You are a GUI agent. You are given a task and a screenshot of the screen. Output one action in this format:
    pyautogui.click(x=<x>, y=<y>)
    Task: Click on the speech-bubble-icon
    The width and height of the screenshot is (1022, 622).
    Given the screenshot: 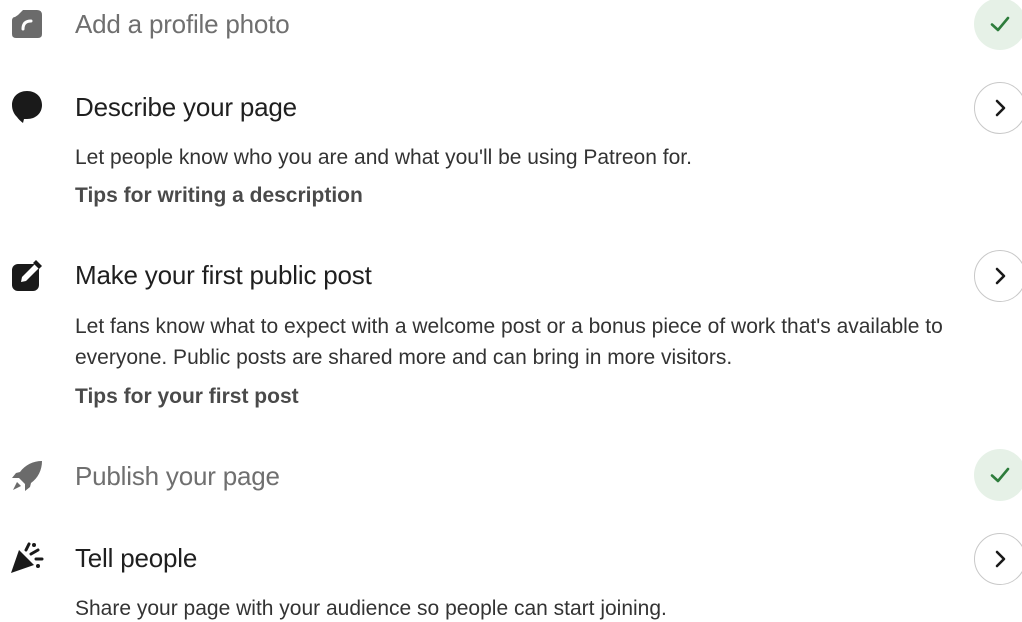 What is the action you would take?
    pyautogui.click(x=27, y=107)
    